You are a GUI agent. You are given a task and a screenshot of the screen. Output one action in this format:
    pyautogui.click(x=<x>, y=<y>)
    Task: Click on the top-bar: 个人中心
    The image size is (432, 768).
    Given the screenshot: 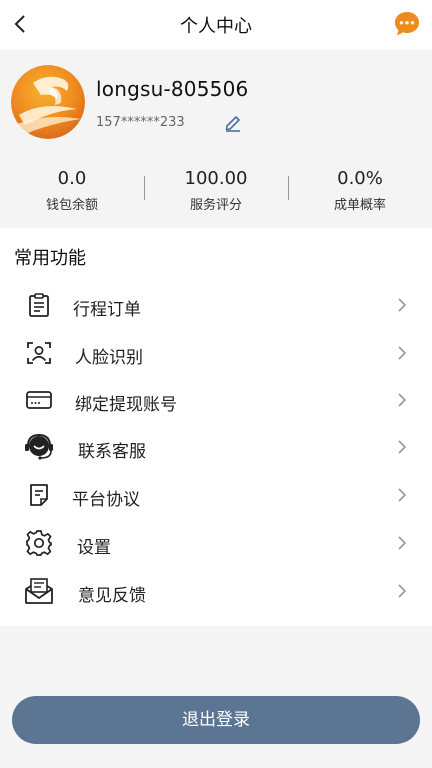 What is the action you would take?
    pyautogui.click(x=216, y=25)
    